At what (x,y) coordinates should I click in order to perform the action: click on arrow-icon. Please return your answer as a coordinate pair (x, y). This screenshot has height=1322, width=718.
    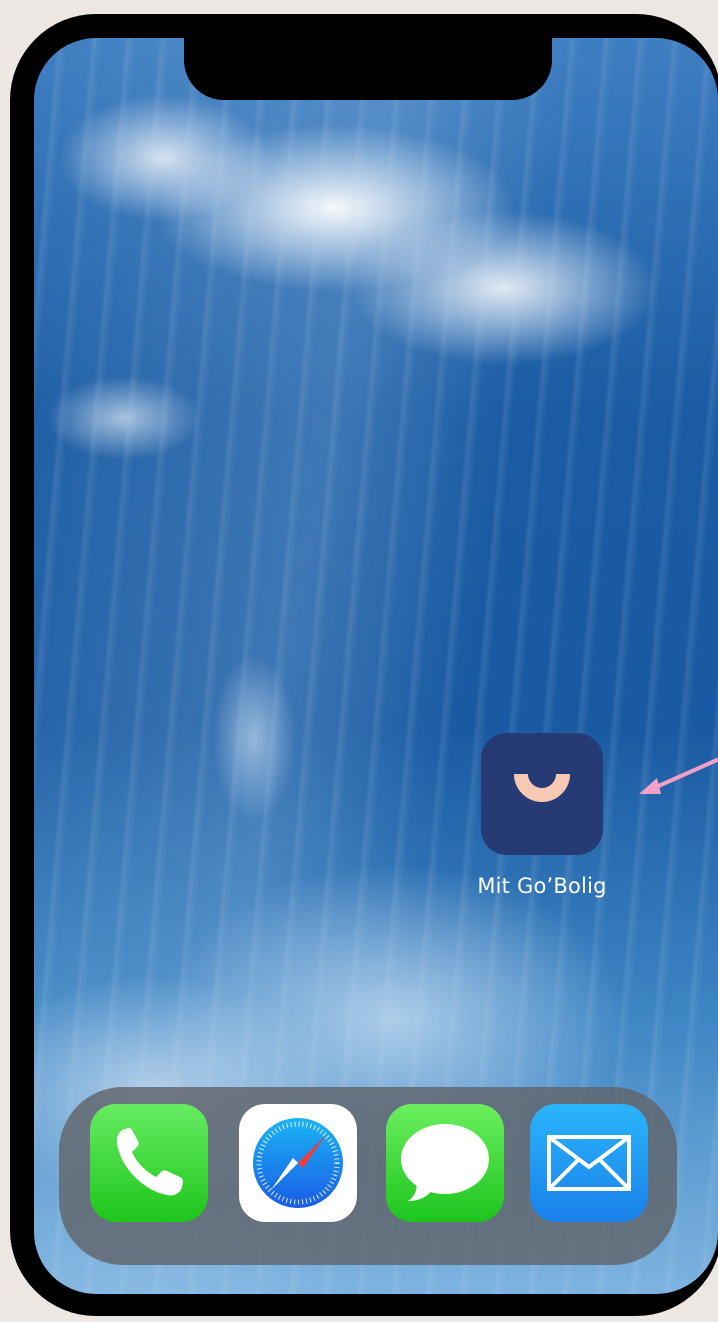
    Looking at the image, I should click on (678, 776).